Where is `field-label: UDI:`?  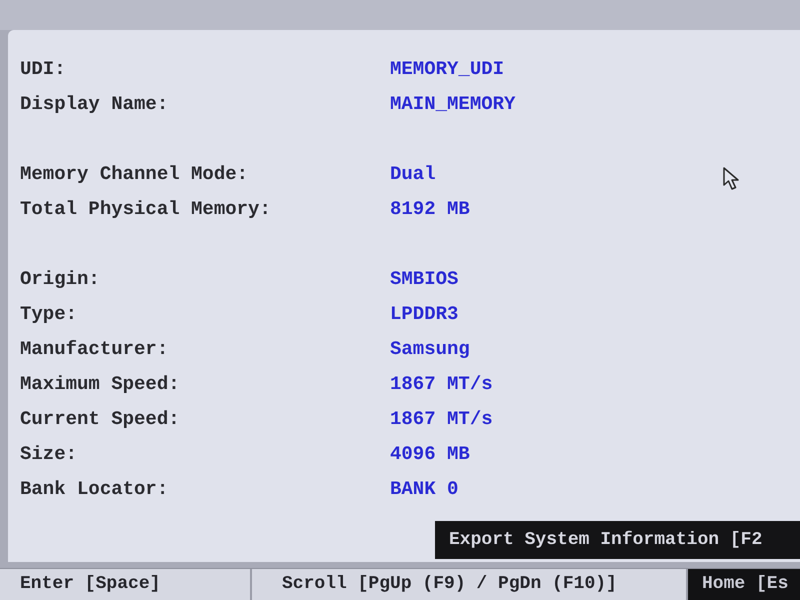 field-label: UDI: is located at coordinates (43, 69).